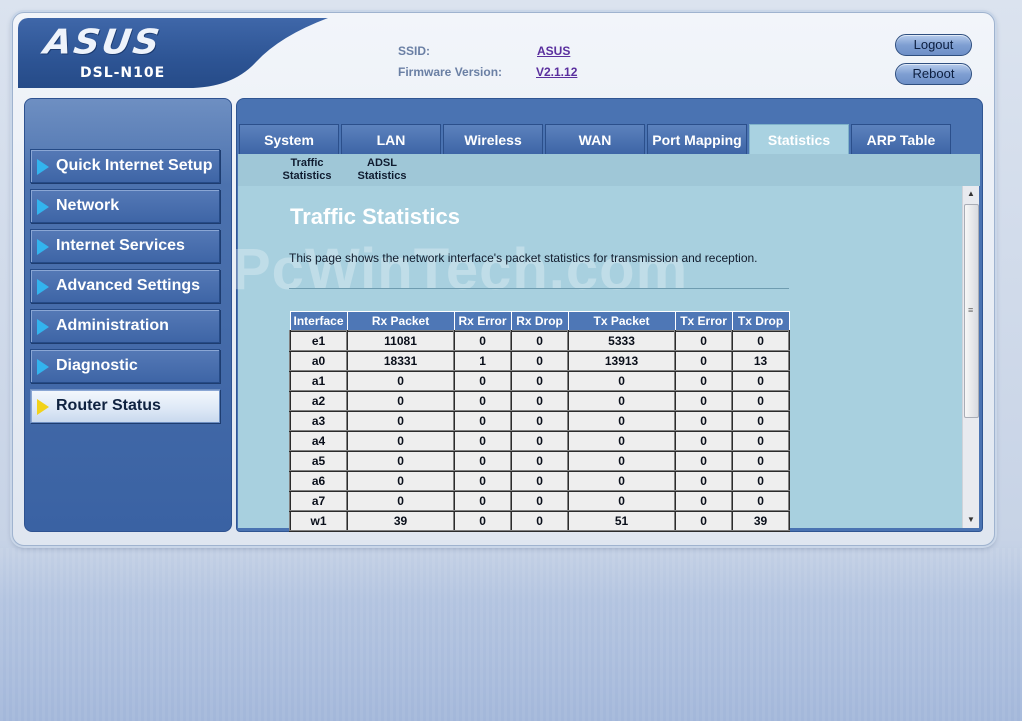 The height and width of the screenshot is (721, 1022). What do you see at coordinates (307, 163) in the screenshot?
I see `subtab-label-line1: Traffic` at bounding box center [307, 163].